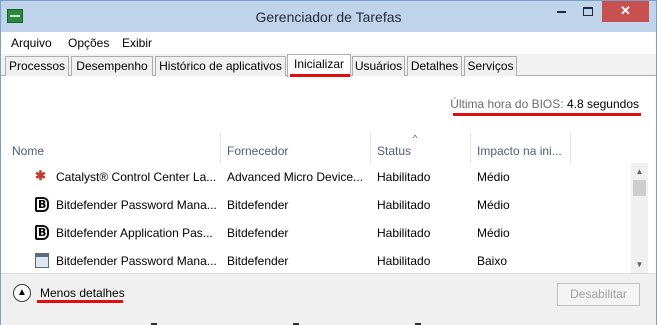 This screenshot has height=325, width=657. What do you see at coordinates (31, 43) in the screenshot?
I see `menu-arquivo: Arquivo` at bounding box center [31, 43].